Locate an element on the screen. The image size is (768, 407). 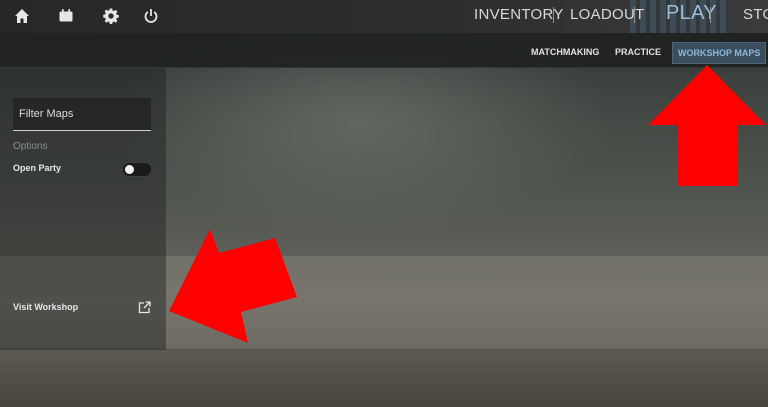
arrow-down-left-annotation is located at coordinates (233, 286).